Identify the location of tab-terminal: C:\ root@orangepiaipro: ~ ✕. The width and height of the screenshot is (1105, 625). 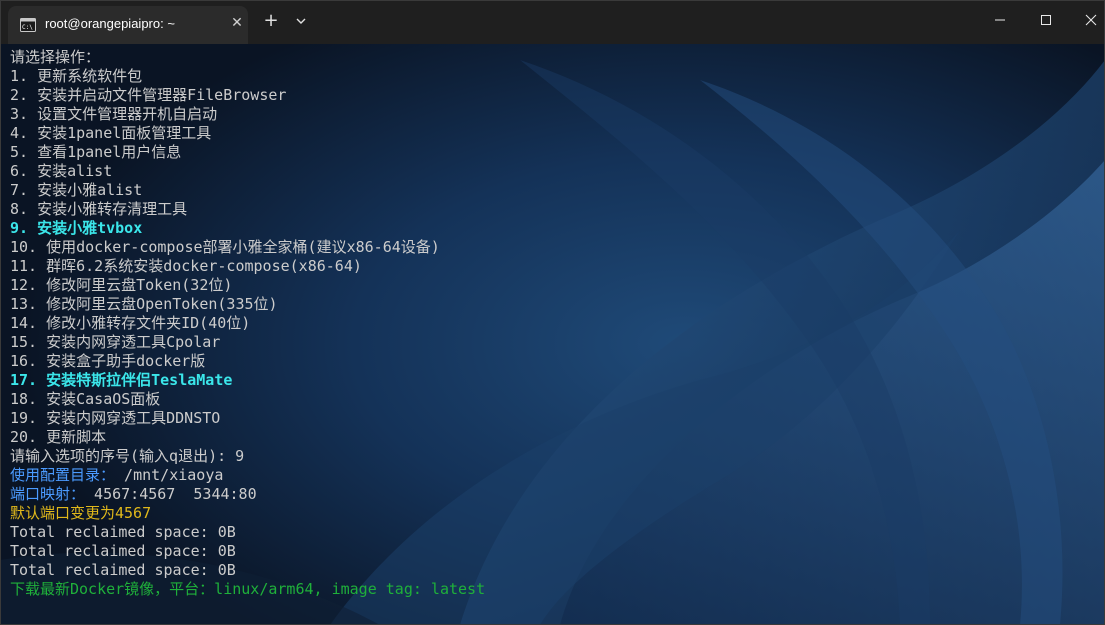
(128, 25).